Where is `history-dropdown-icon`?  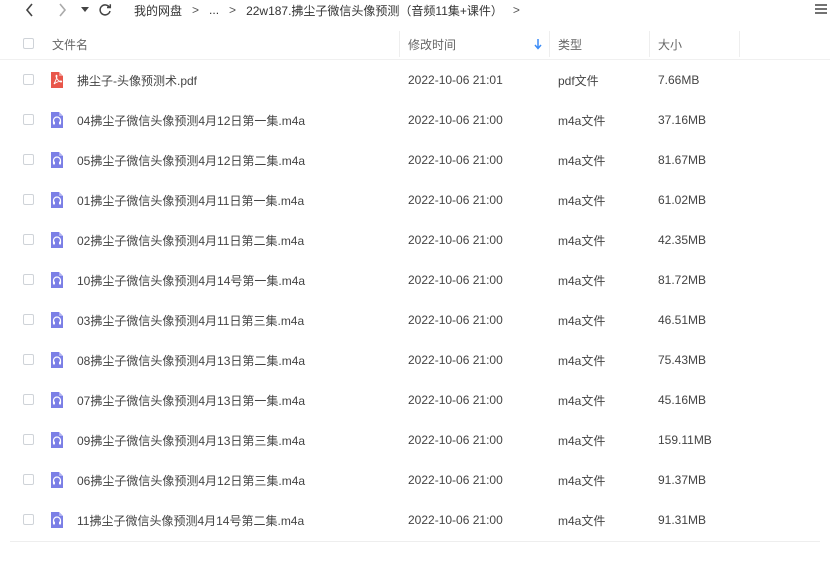
history-dropdown-icon is located at coordinates (85, 10).